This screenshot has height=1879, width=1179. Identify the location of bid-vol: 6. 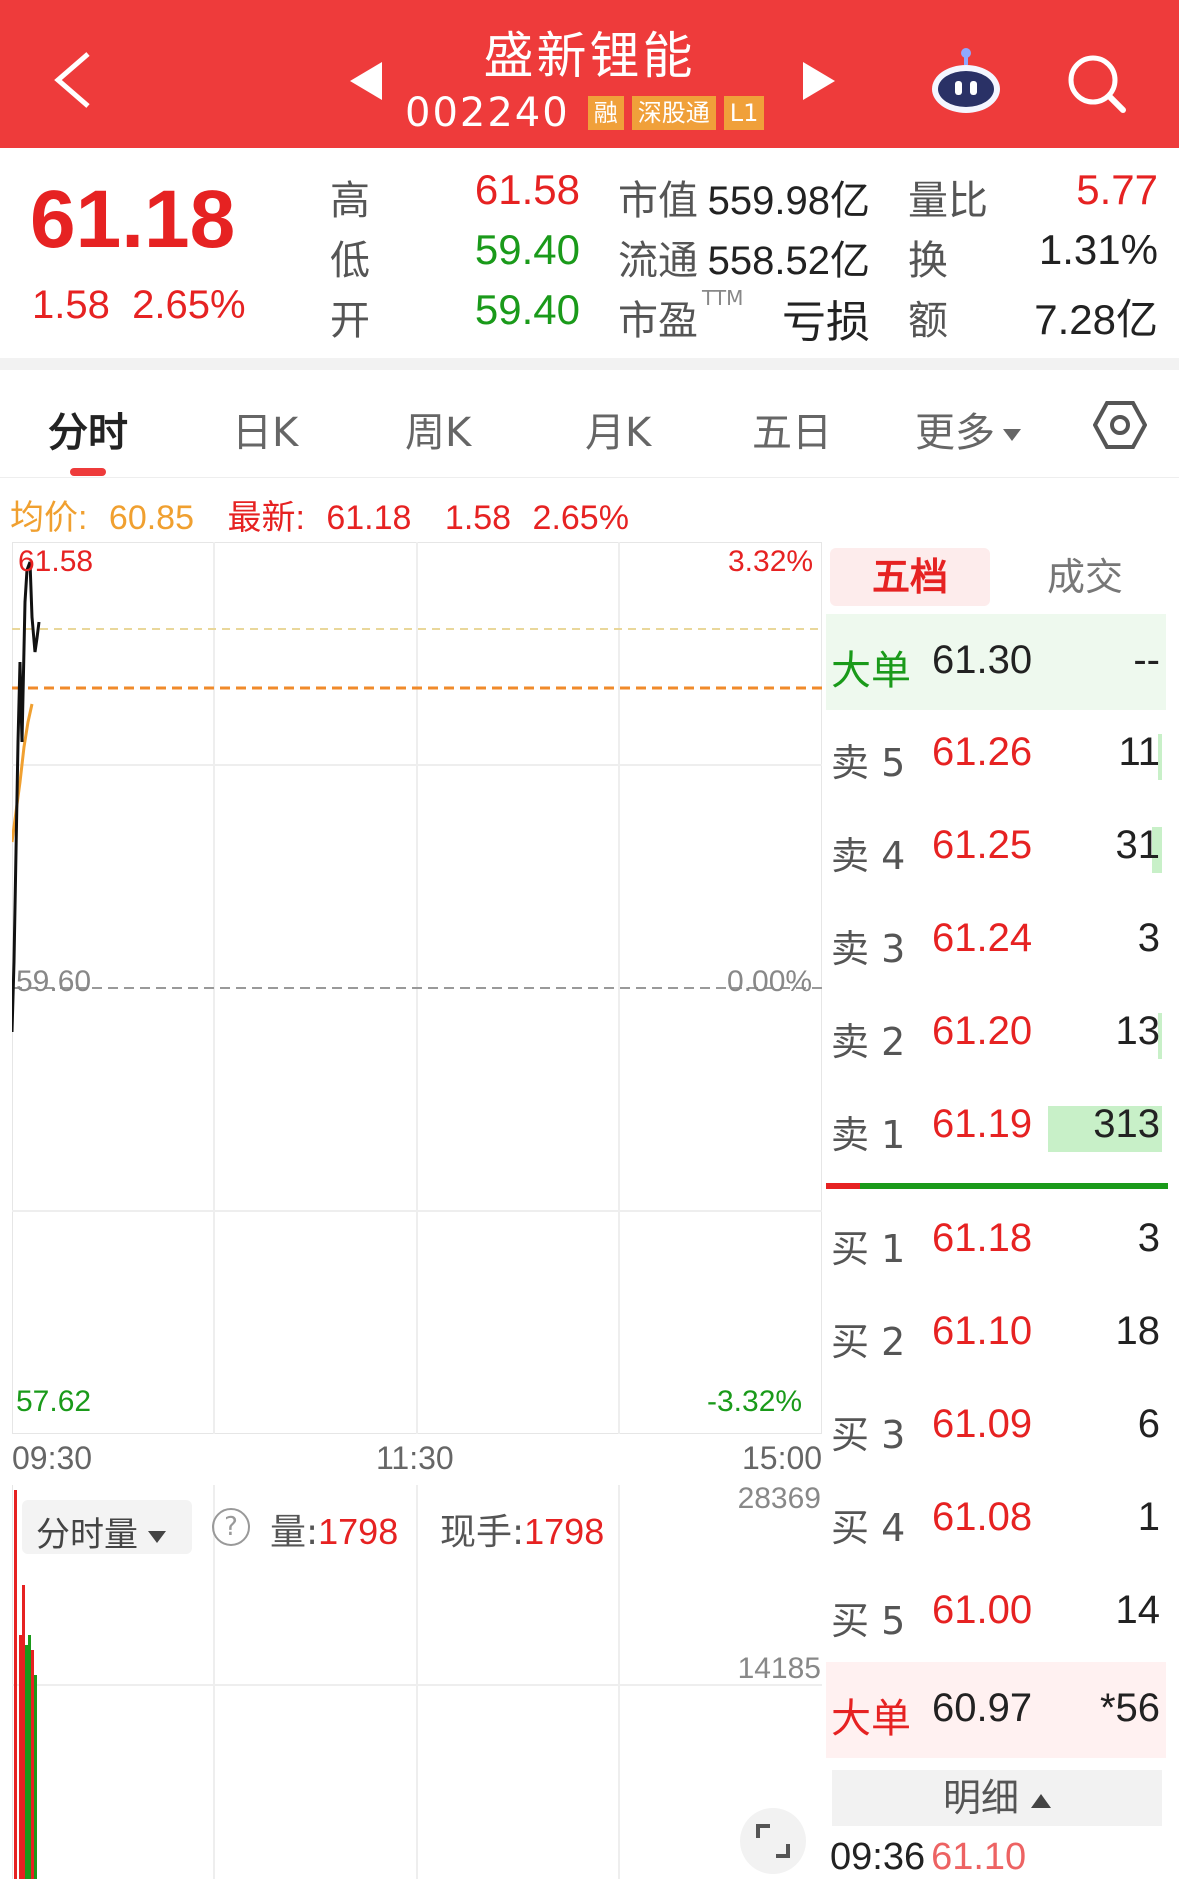
(1148, 1424).